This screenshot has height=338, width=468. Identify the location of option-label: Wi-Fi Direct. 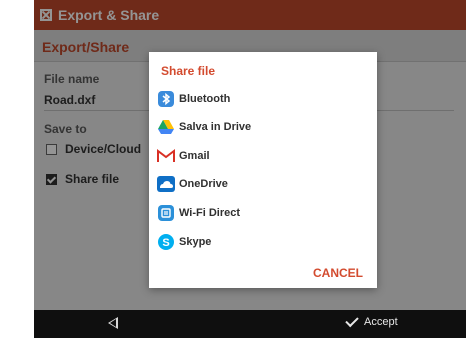
(210, 213).